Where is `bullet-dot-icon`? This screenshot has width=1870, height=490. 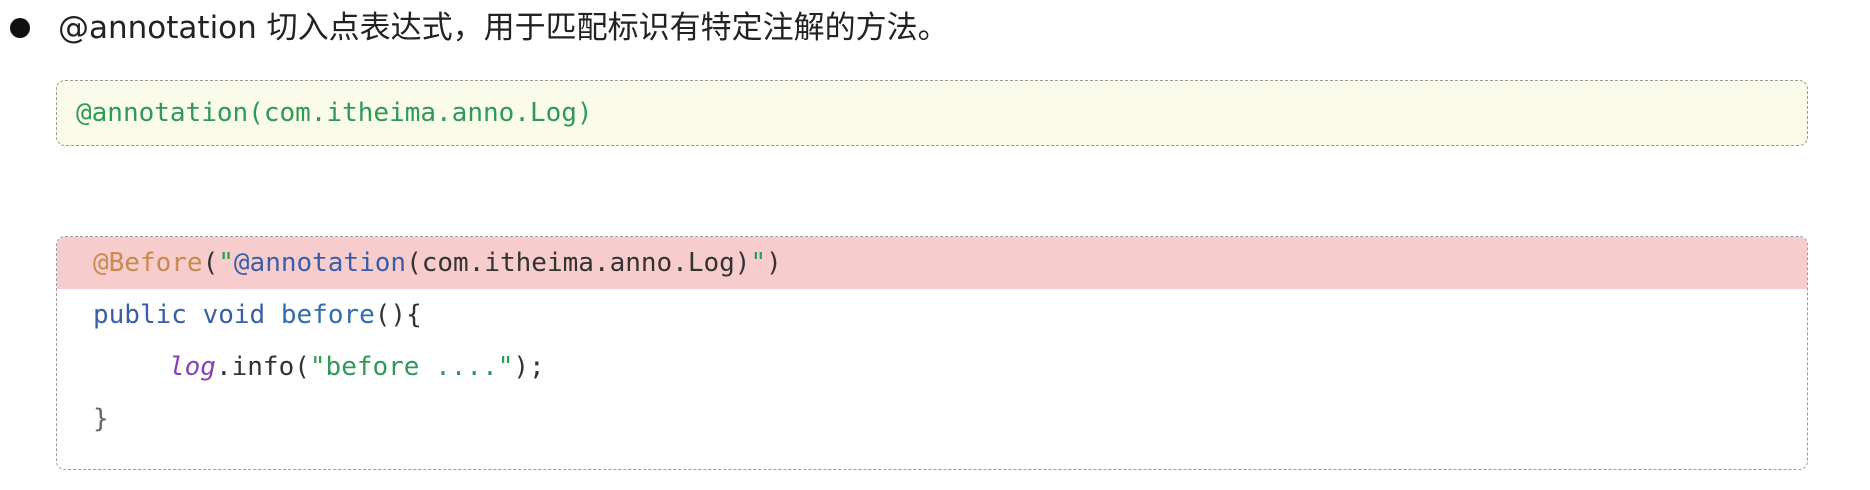
bullet-dot-icon is located at coordinates (20, 28).